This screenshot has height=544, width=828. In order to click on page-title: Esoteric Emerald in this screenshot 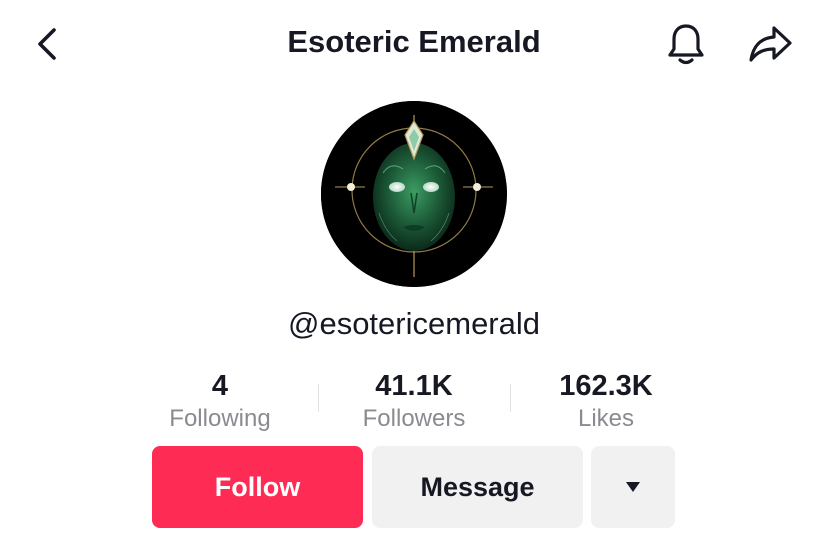, I will do `click(414, 41)`.